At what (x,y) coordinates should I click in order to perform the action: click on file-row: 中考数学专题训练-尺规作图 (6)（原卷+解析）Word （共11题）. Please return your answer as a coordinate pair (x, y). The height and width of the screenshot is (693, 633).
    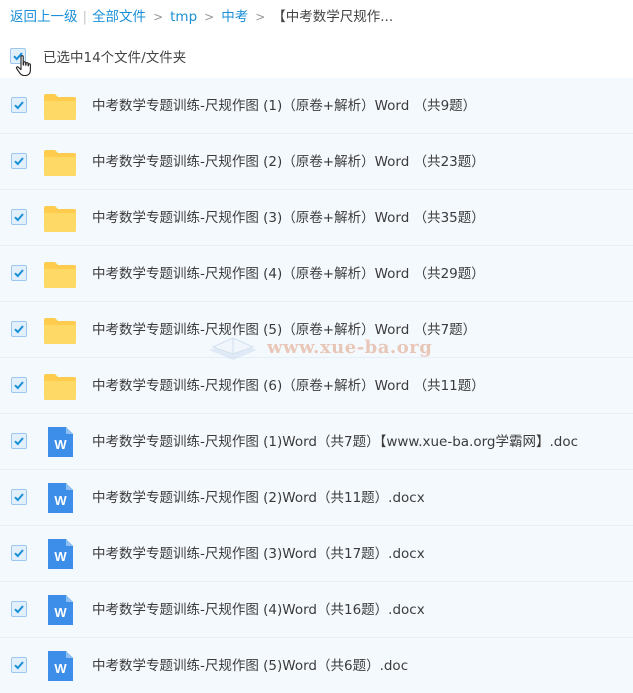
    Looking at the image, I should click on (316, 386).